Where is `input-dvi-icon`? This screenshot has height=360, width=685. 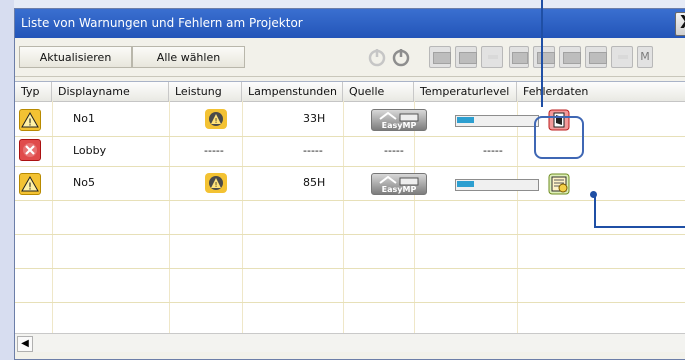 input-dvi-icon is located at coordinates (596, 57).